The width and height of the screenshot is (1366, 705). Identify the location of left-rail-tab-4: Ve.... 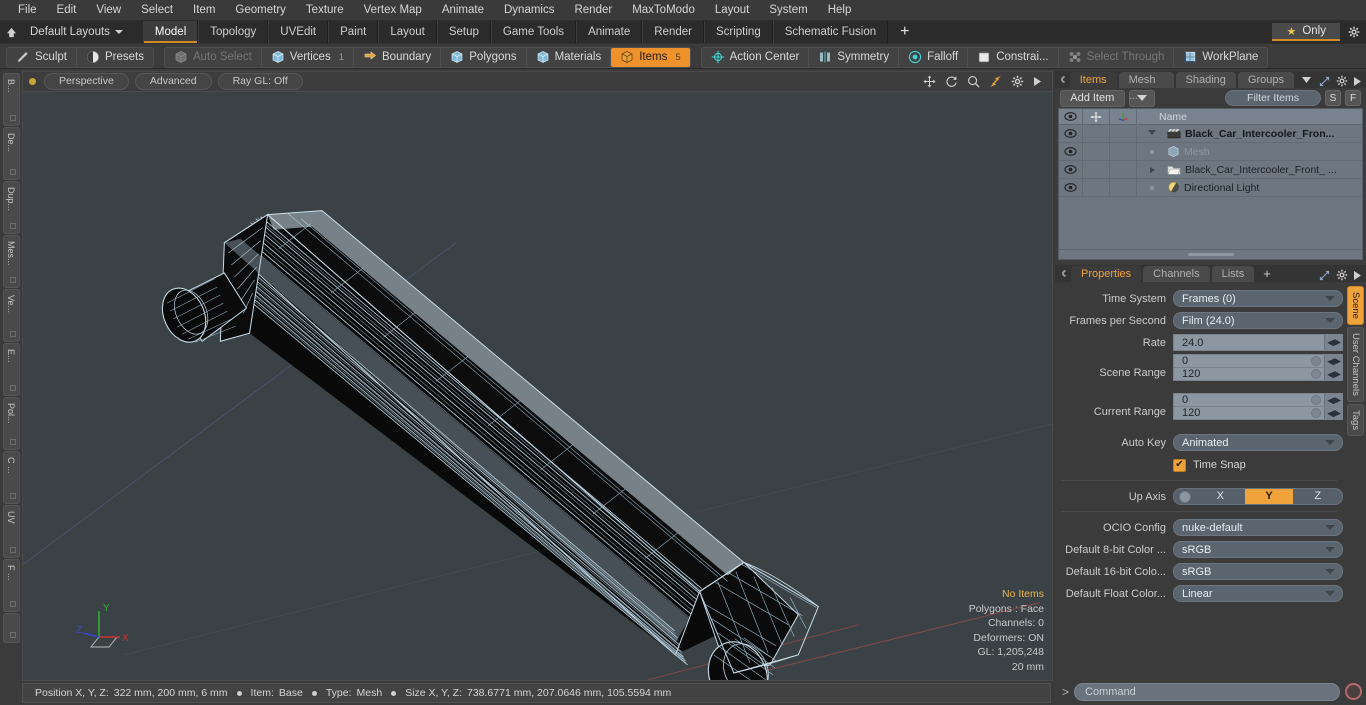
(11, 315).